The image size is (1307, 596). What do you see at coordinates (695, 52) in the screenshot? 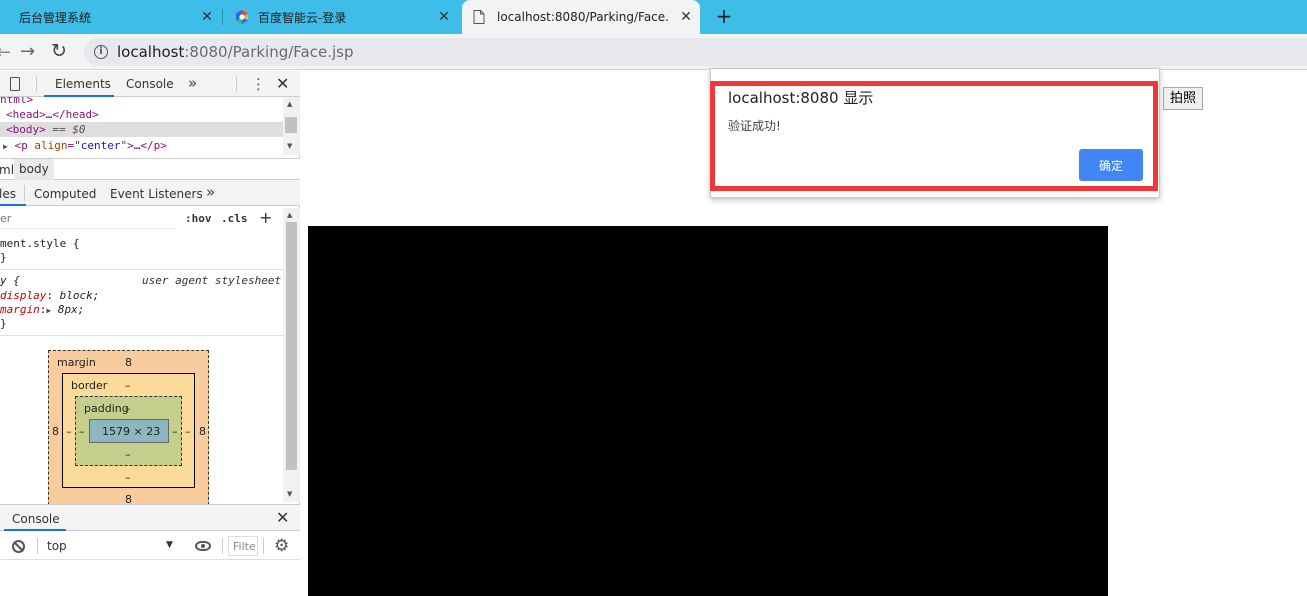
I see `address-bar: i localhost:8080/Parking/Face.jsp` at bounding box center [695, 52].